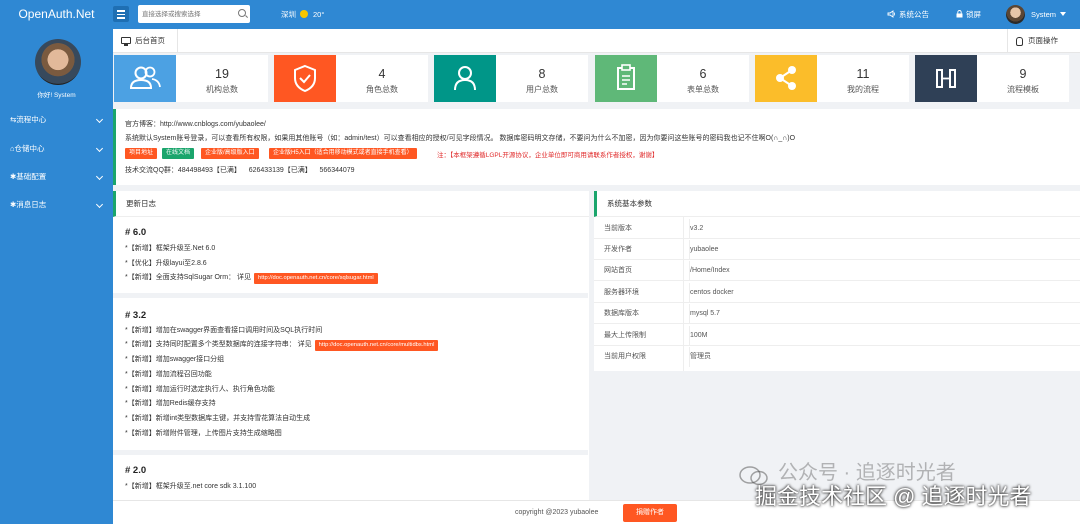 The height and width of the screenshot is (524, 1080). What do you see at coordinates (650, 513) in the screenshot?
I see `donate-button: 捐赠作者` at bounding box center [650, 513].